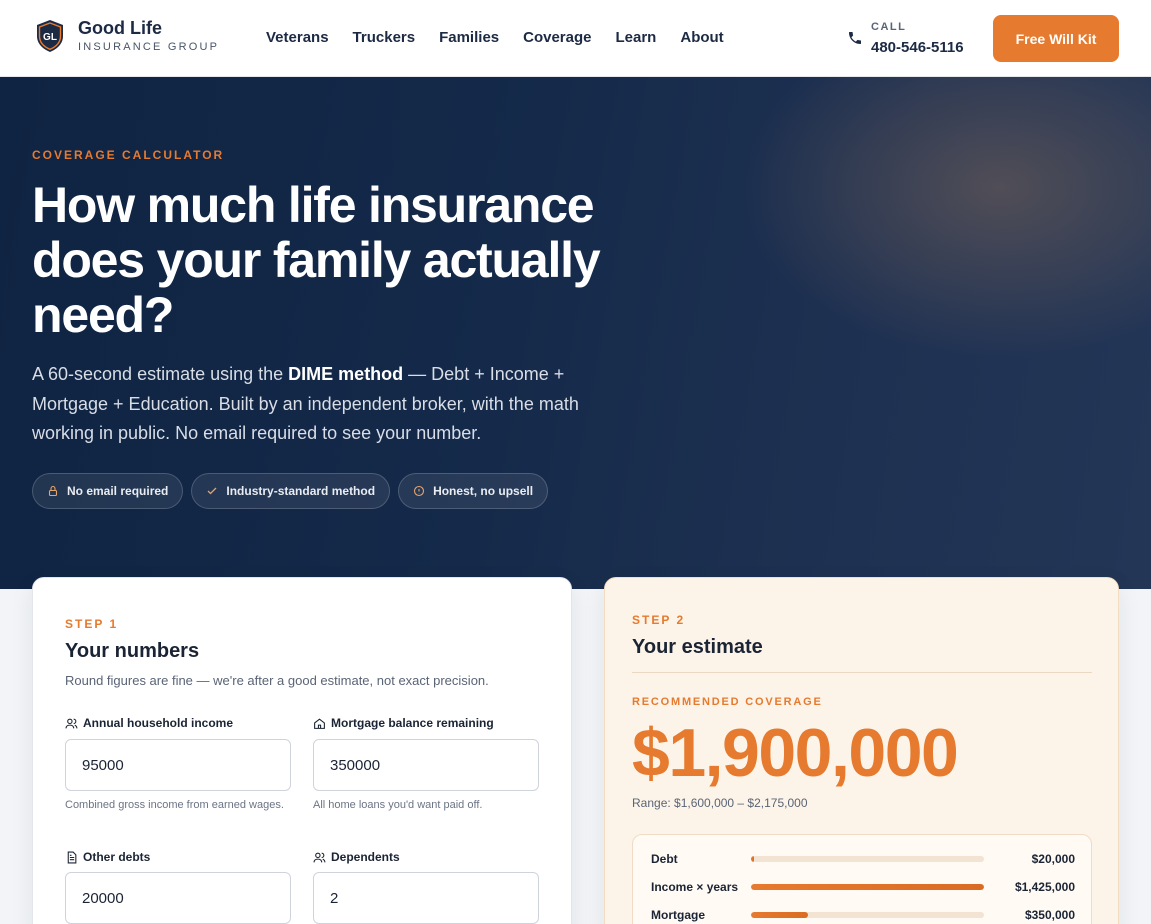  I want to click on breakdown-row-debt: Debt $20,000, so click(863, 859).